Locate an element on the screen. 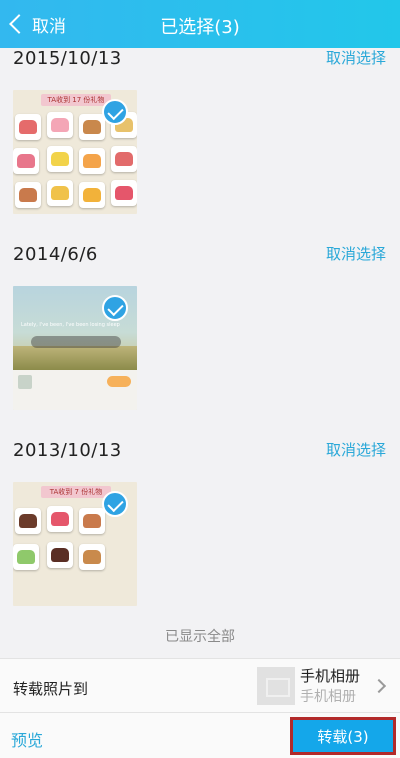 This screenshot has height=758, width=400. all-shown-note: 已显示全部 is located at coordinates (200, 637).